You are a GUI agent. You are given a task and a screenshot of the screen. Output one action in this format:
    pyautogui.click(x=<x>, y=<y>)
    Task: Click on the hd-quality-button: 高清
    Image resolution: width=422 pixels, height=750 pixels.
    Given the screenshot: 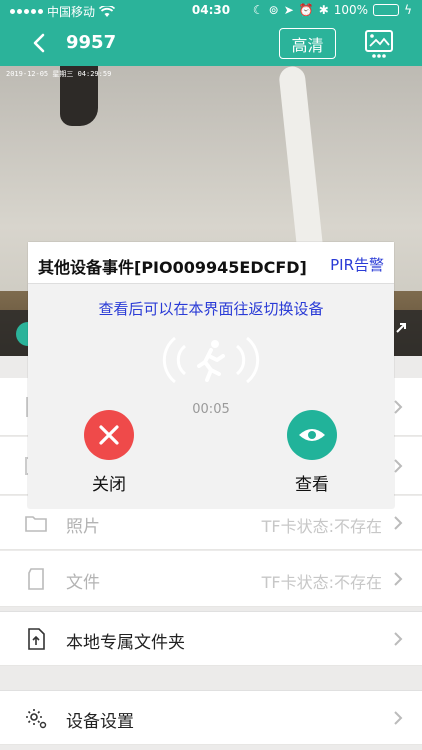 What is the action you would take?
    pyautogui.click(x=307, y=43)
    